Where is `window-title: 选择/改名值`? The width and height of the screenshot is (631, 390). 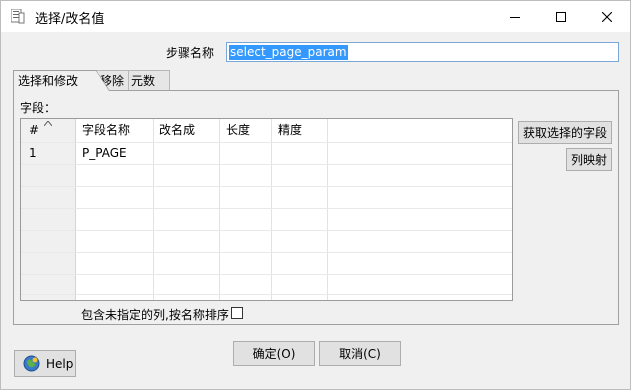 window-title: 选择/改名值 is located at coordinates (70, 19).